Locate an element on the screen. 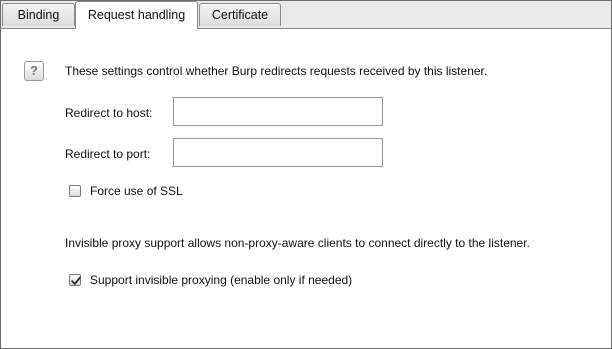  invisible-proxying-checkbox is located at coordinates (75, 280).